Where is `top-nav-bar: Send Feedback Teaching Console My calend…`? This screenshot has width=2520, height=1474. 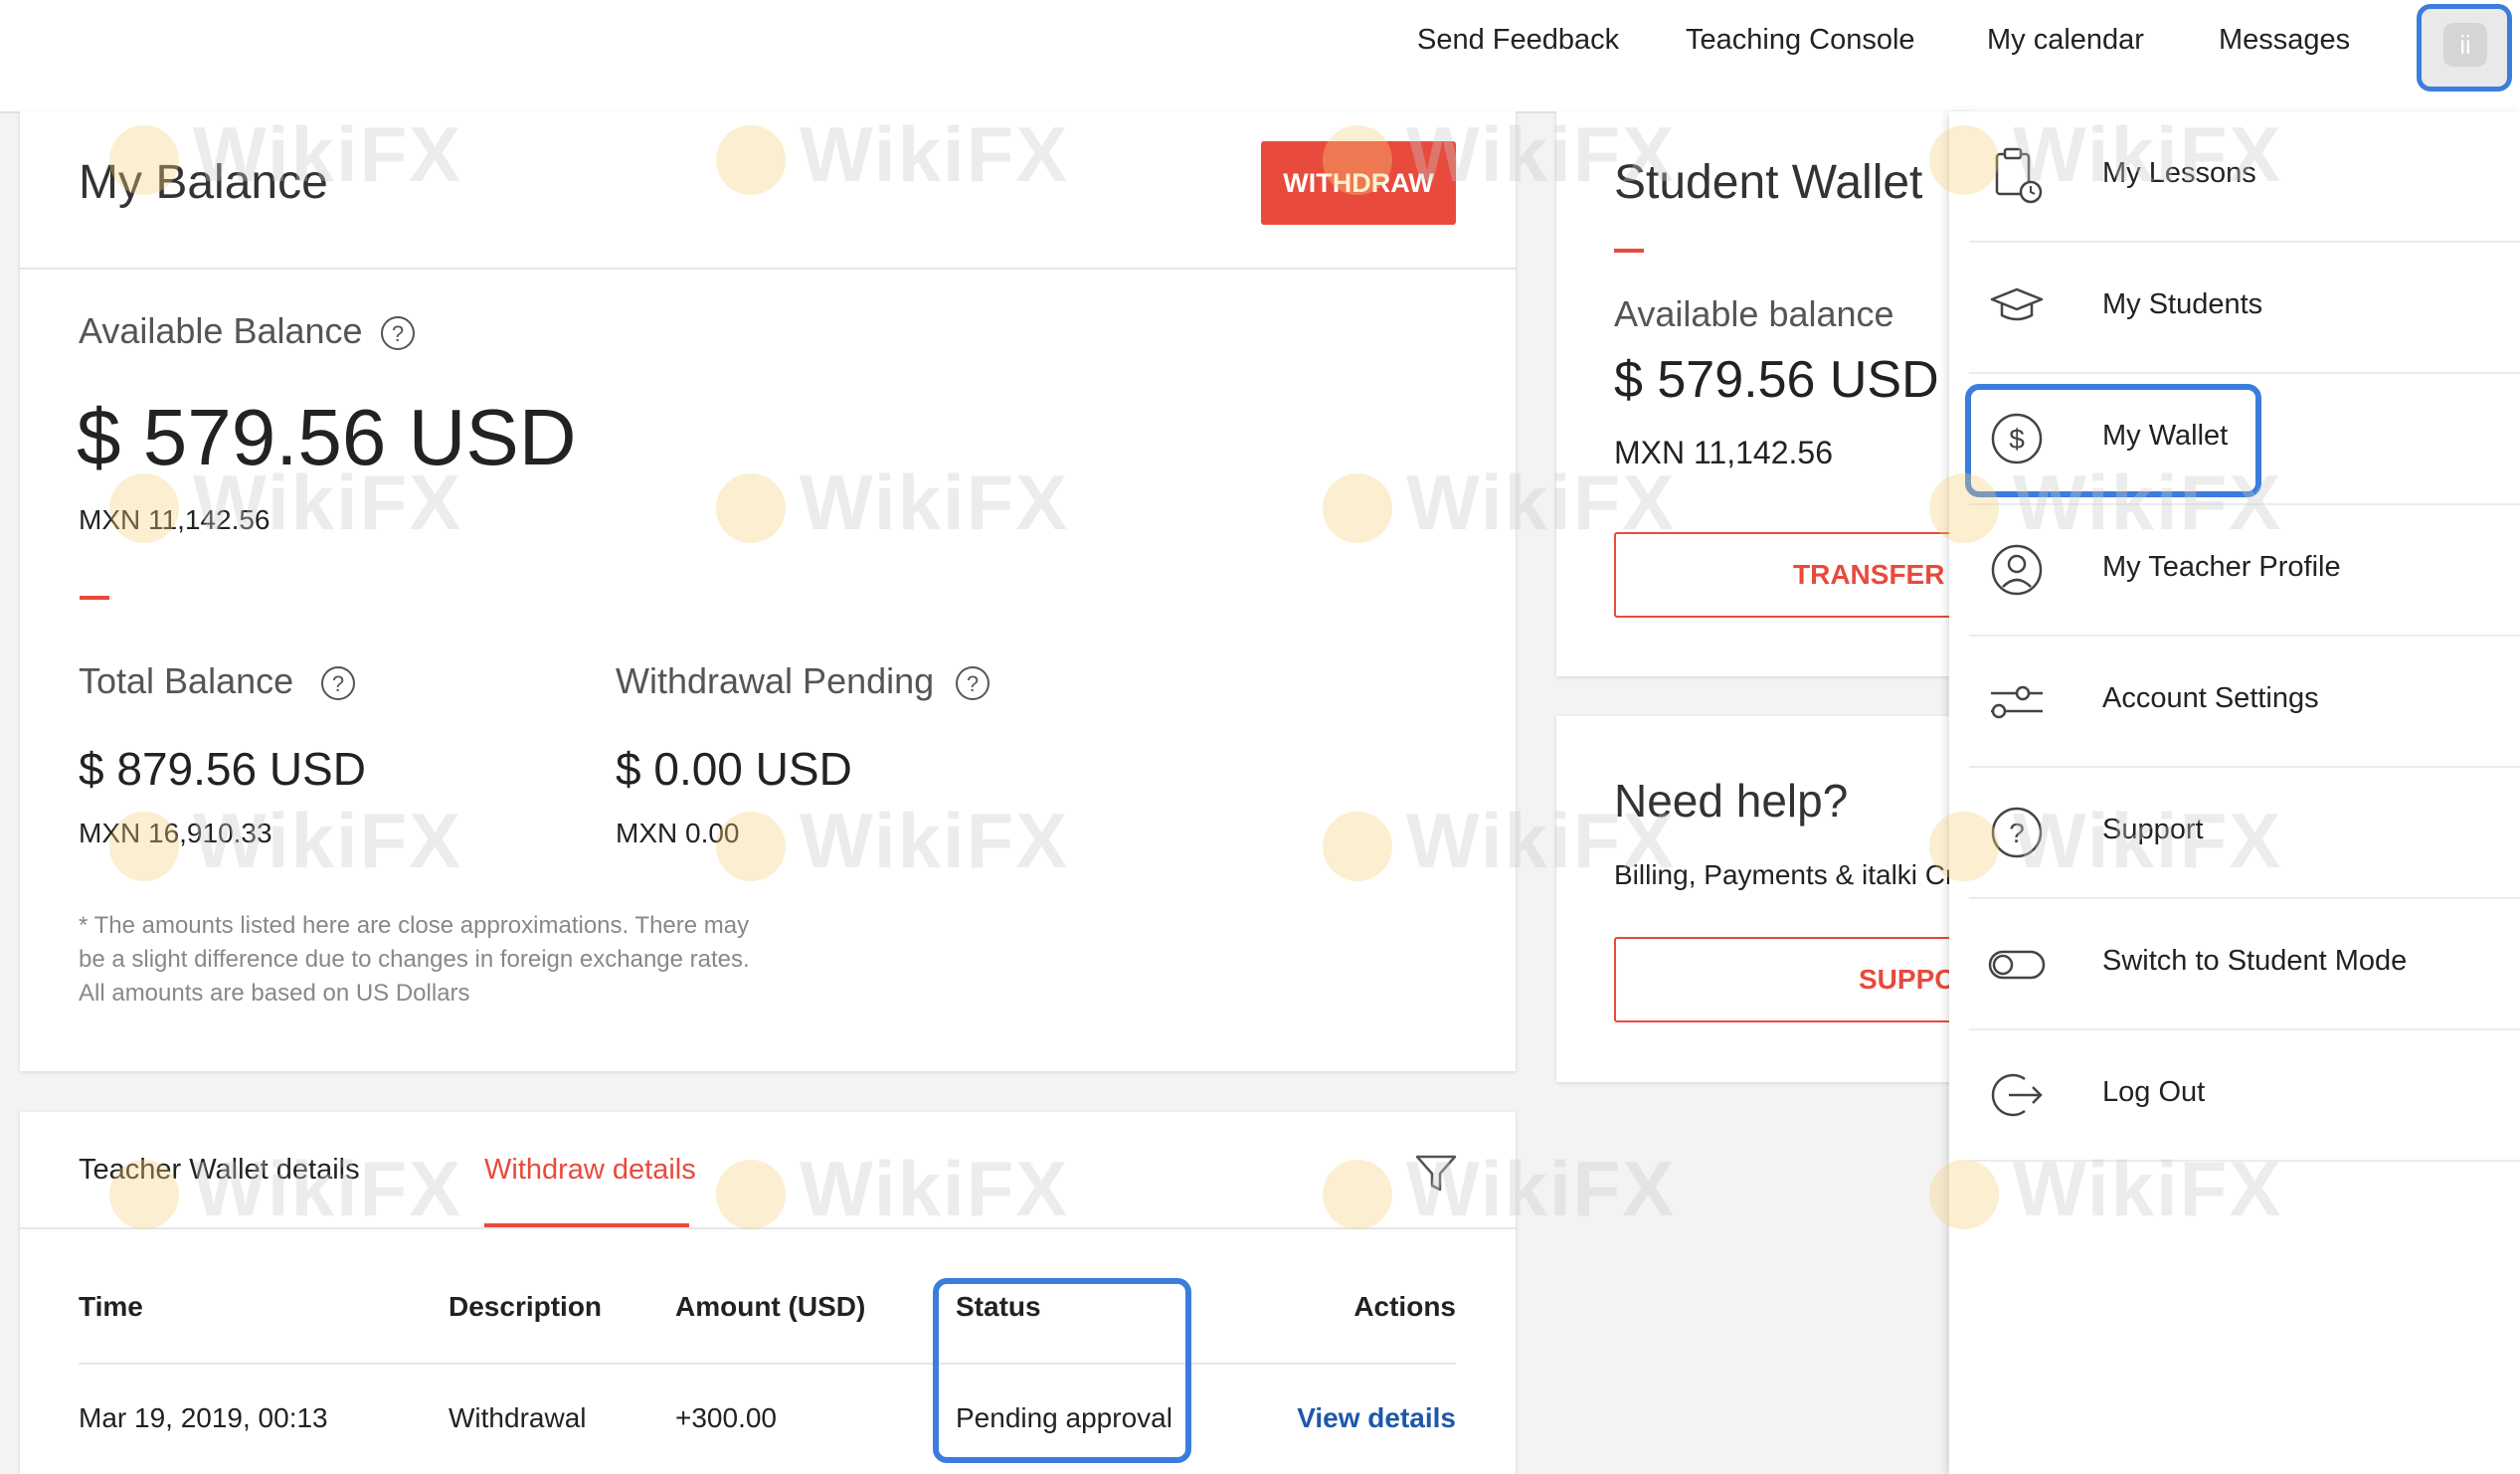 top-nav-bar: Send Feedback Teaching Console My calend… is located at coordinates (1260, 56).